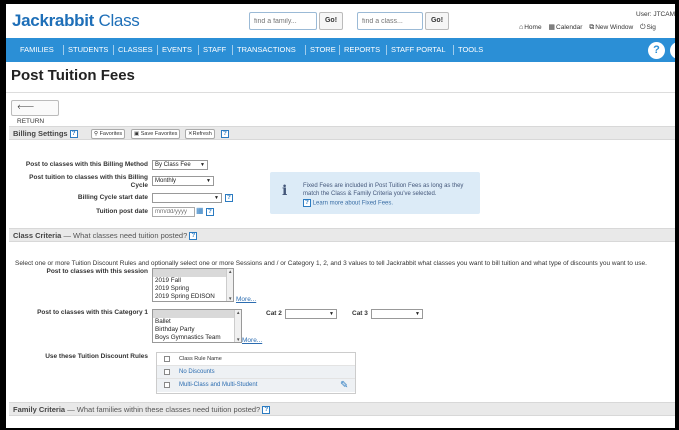 The height and width of the screenshot is (430, 679). I want to click on billing-method-select: By Class Fee ▼, so click(180, 165).